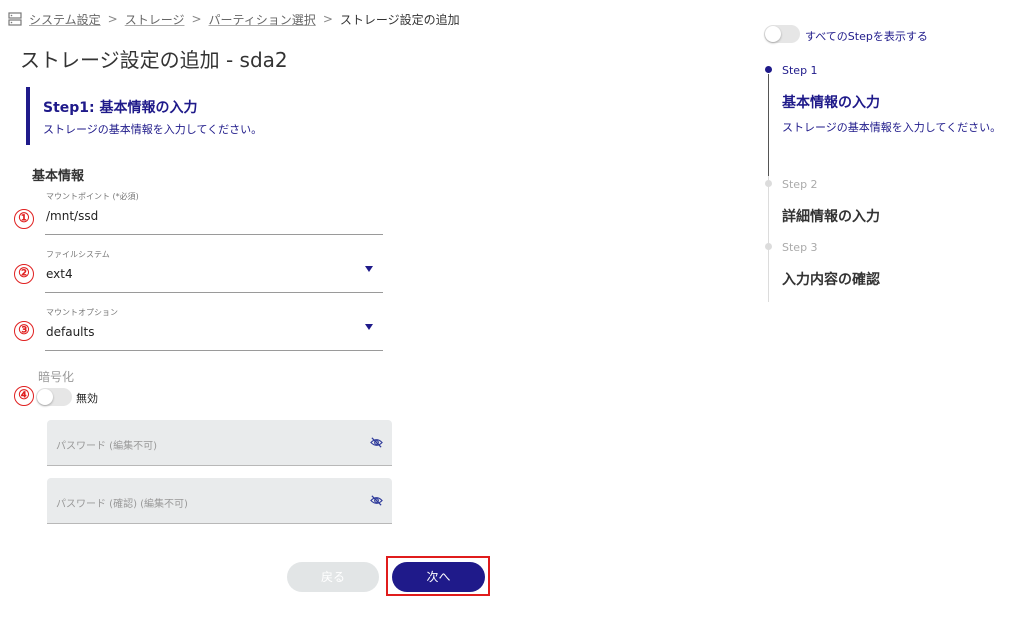 This screenshot has width=1024, height=625. Describe the element at coordinates (438, 577) in the screenshot. I see `next-button: 次へ` at that location.